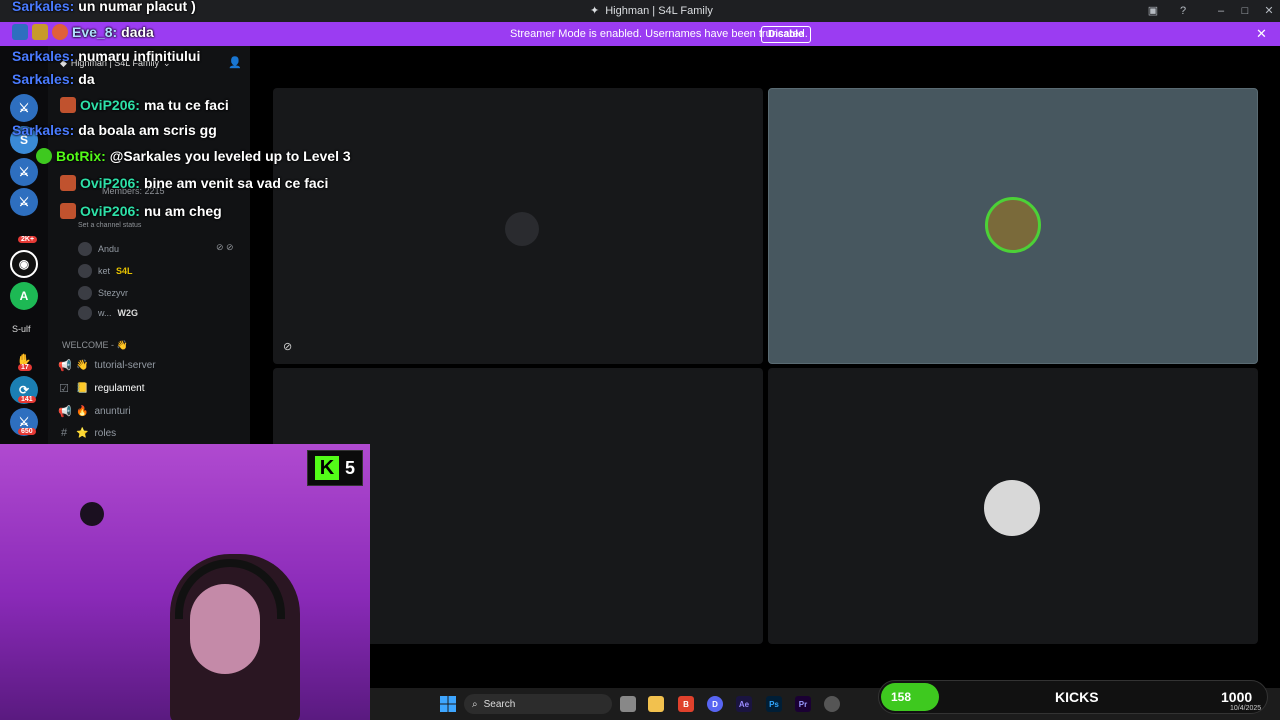 The width and height of the screenshot is (1280, 720). I want to click on camera-off-icon: ⊘, so click(288, 347).